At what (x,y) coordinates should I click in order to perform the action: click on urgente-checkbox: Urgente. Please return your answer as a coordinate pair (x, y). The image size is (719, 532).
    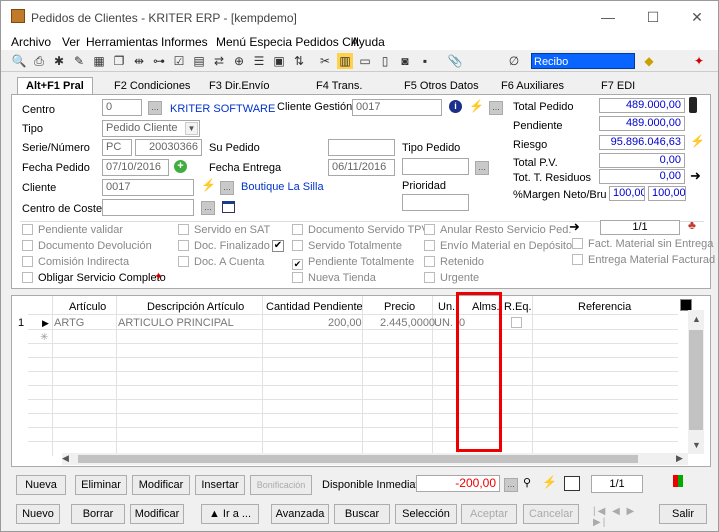
    Looking at the image, I should click on (451, 278).